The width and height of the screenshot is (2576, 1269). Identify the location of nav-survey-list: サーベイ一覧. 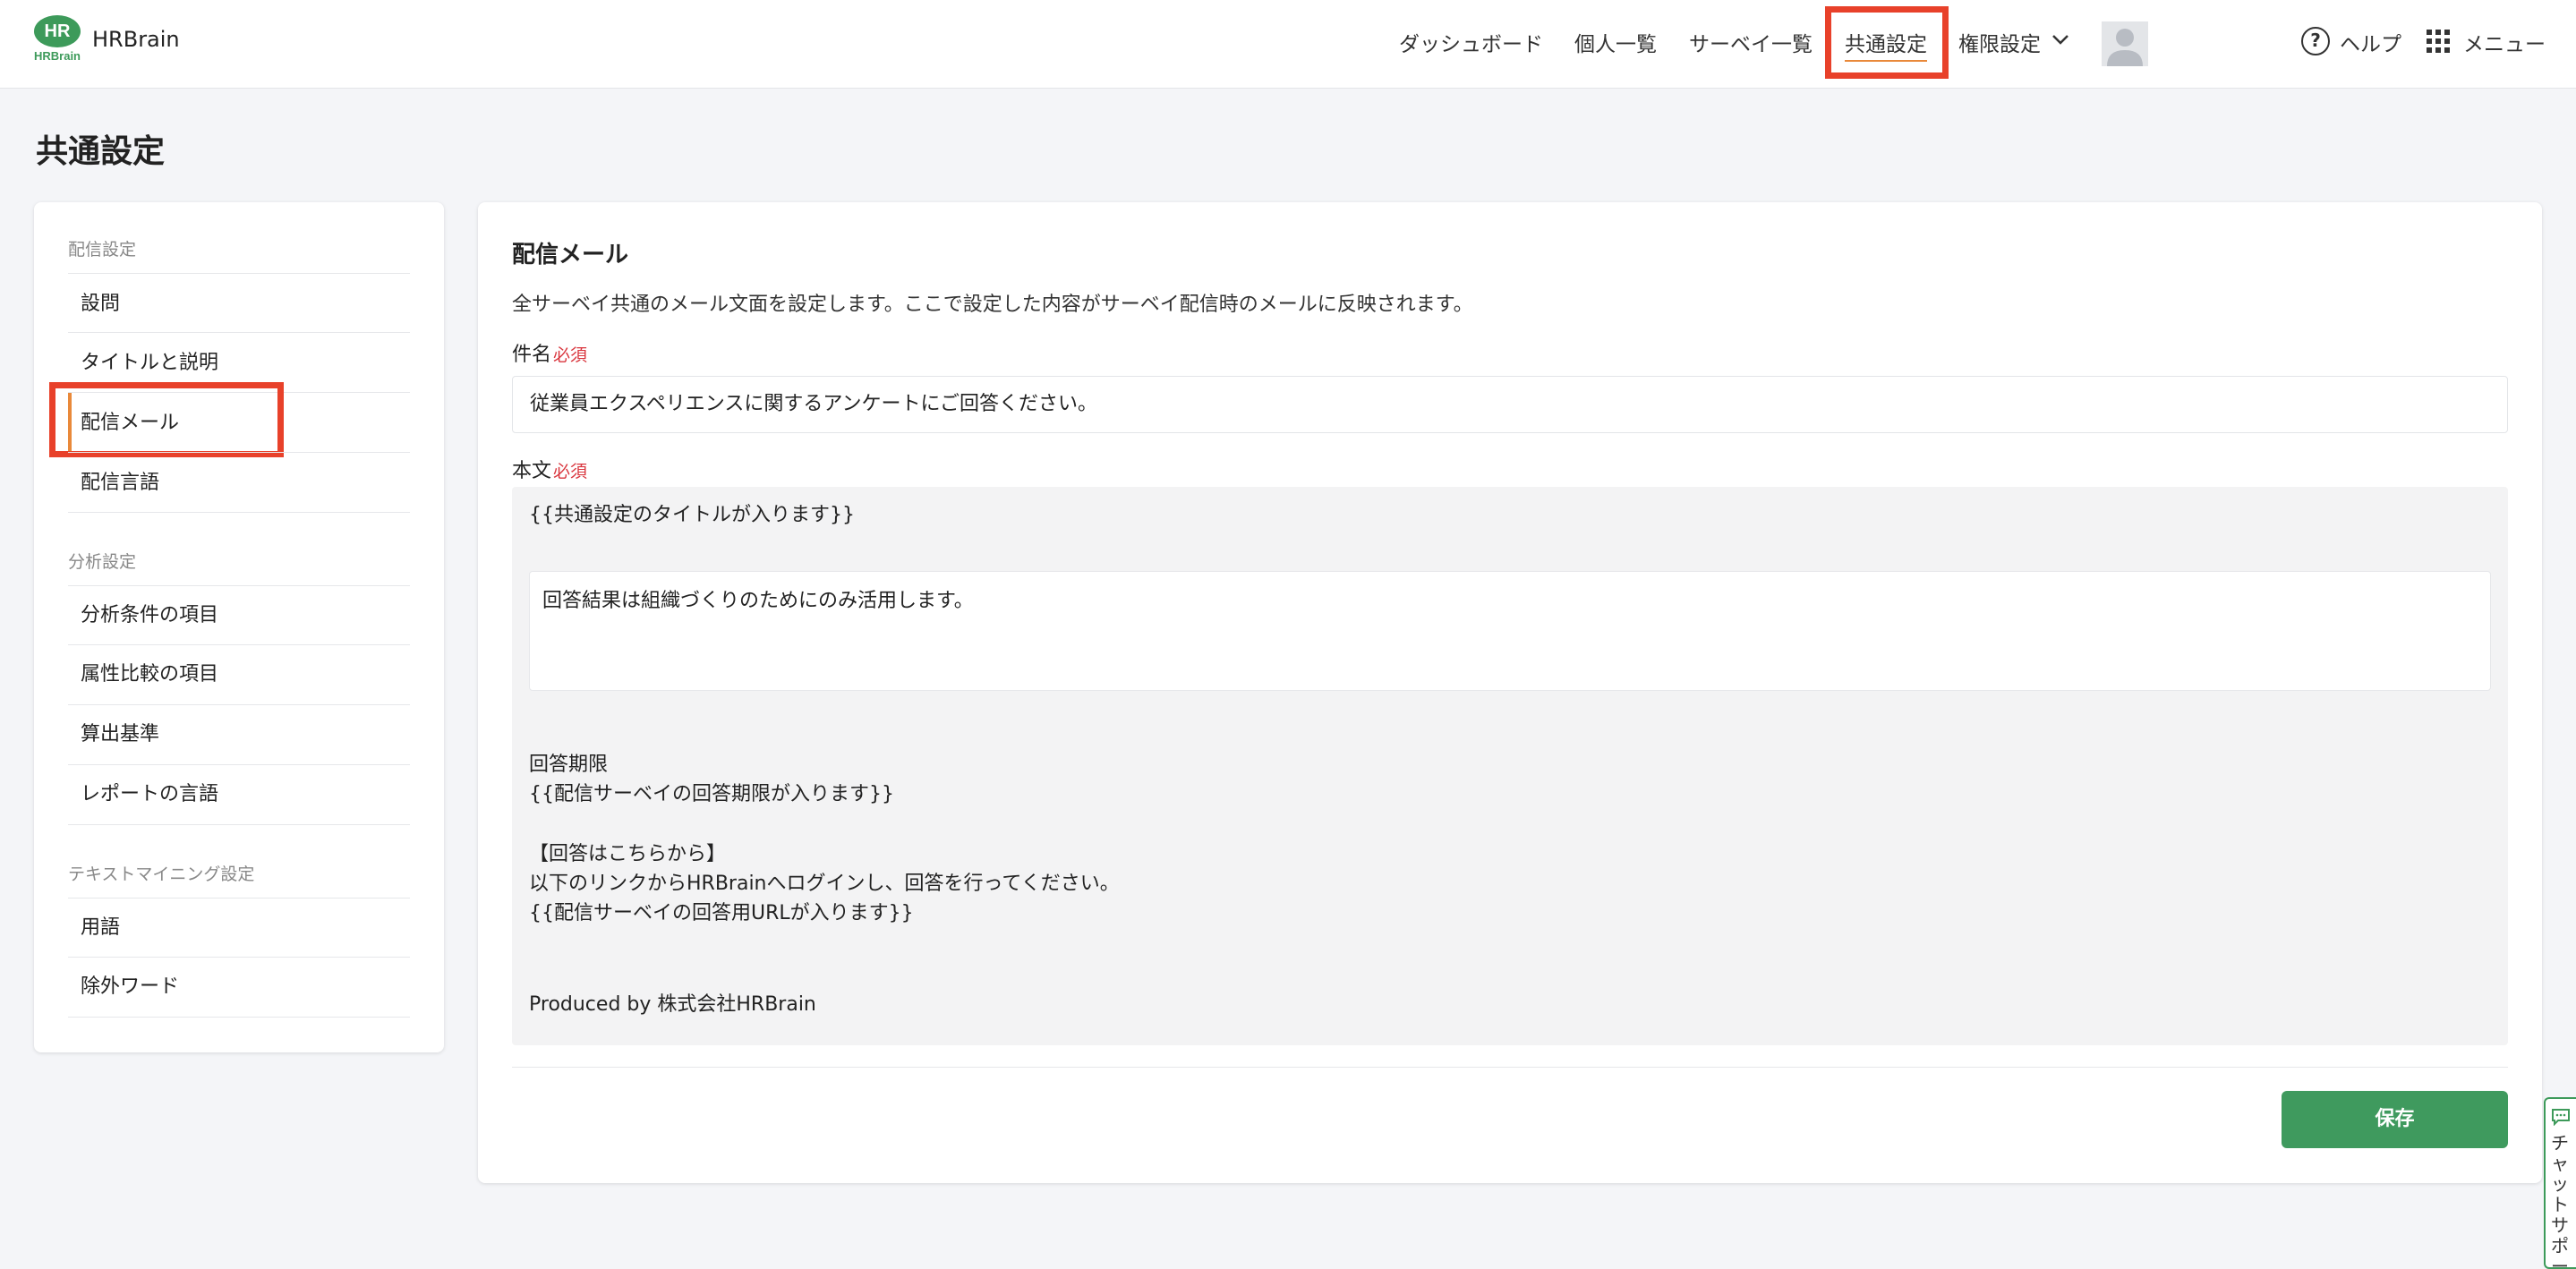
(1751, 42).